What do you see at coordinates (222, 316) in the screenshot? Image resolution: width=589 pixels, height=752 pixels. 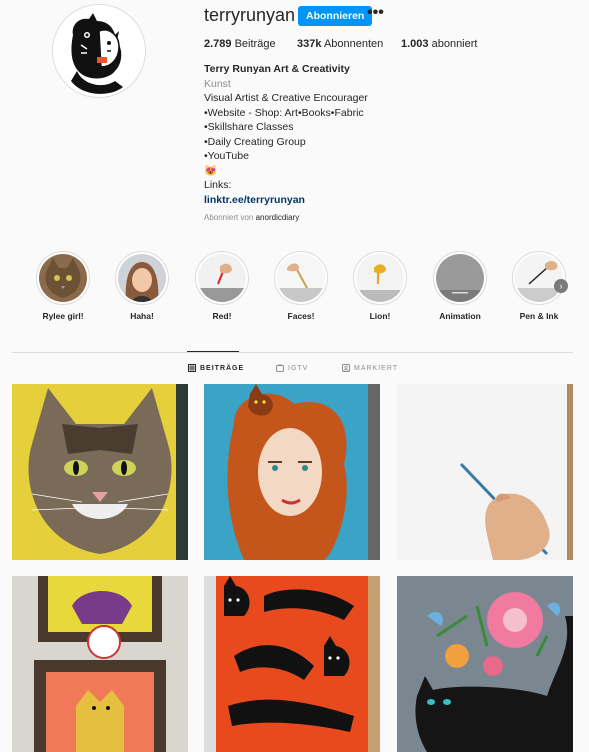 I see `highlight-label: Red!` at bounding box center [222, 316].